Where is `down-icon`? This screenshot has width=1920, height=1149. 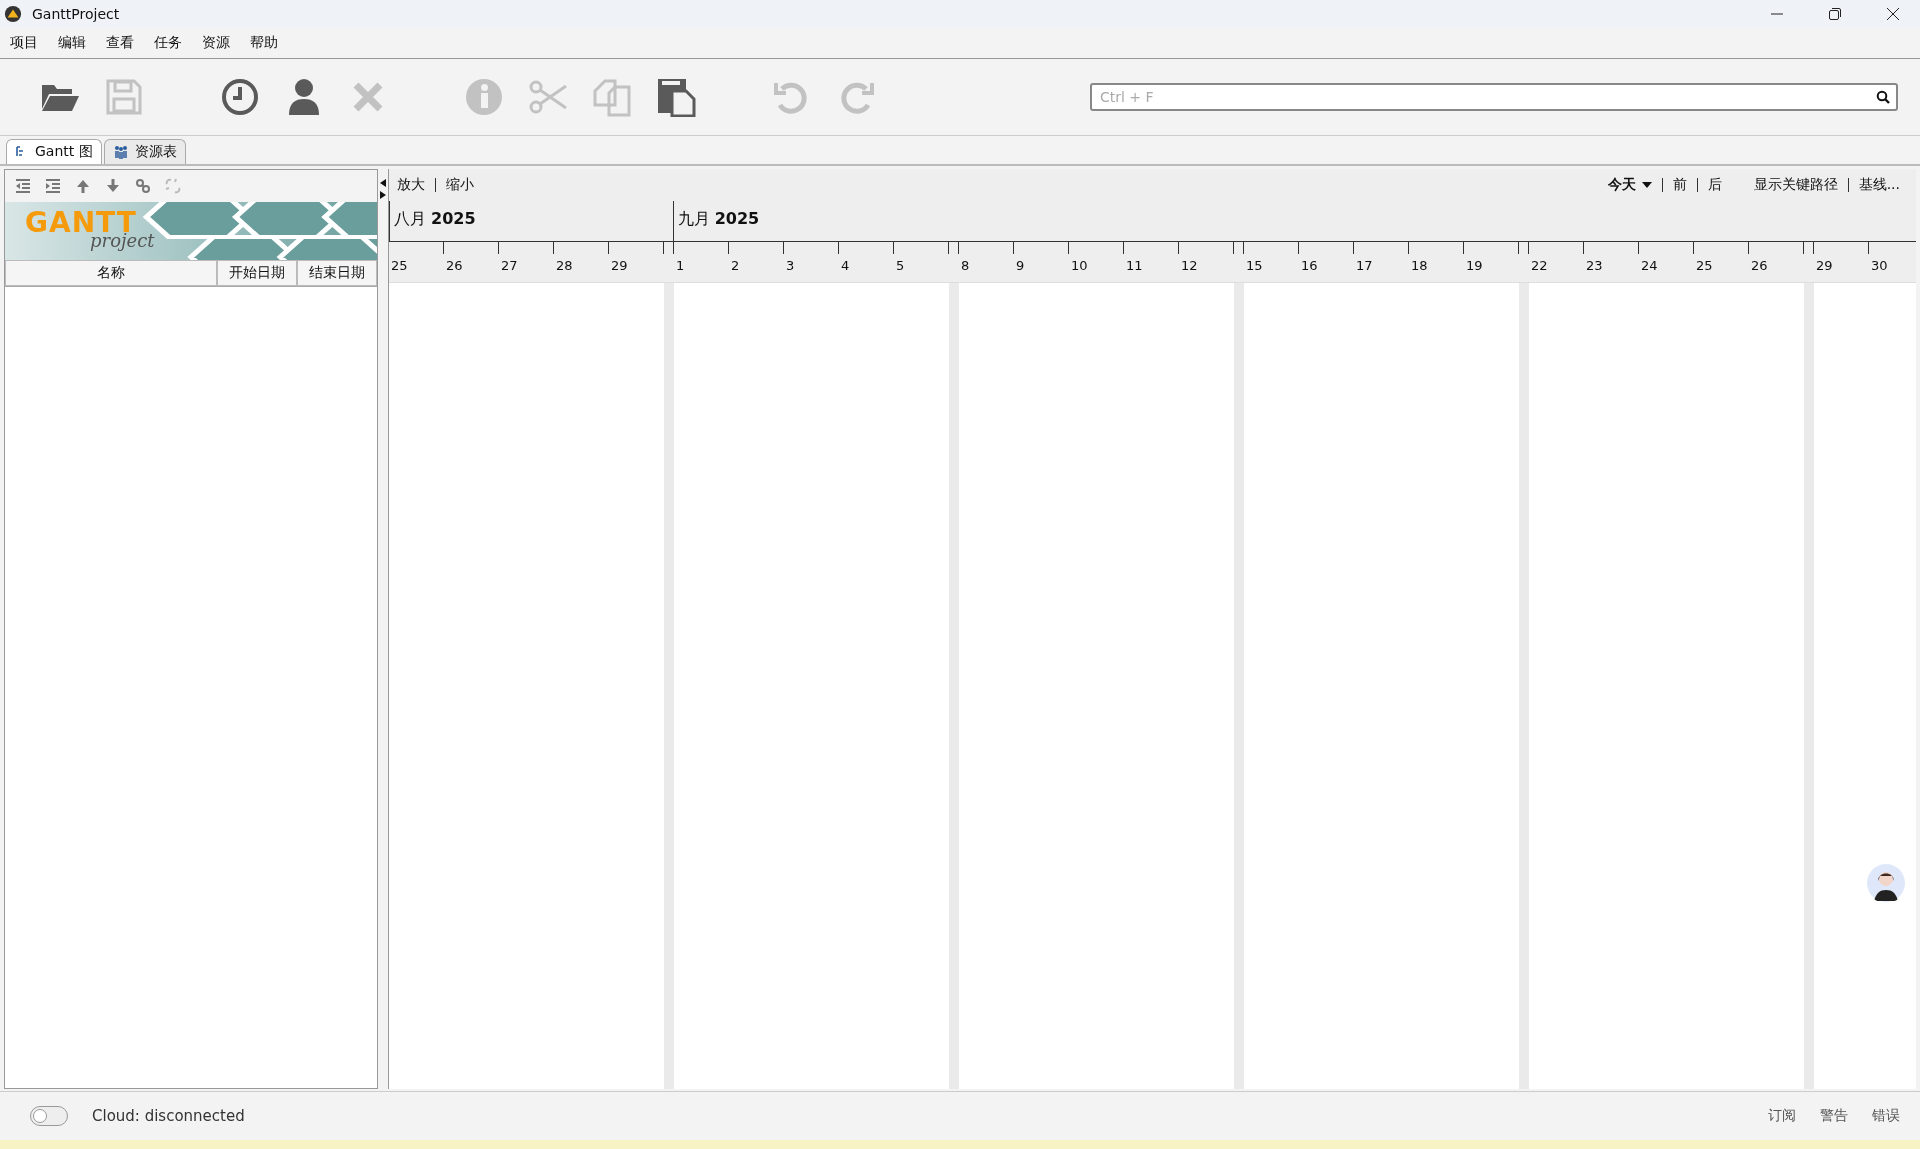 down-icon is located at coordinates (113, 186).